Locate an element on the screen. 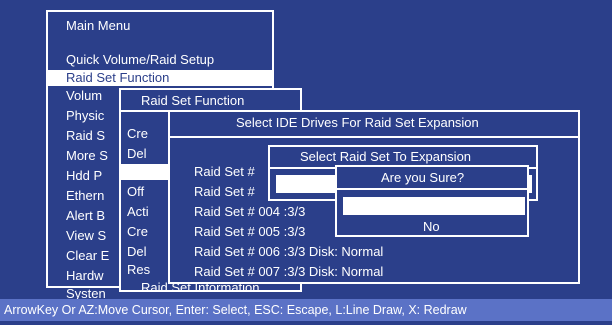 This screenshot has width=612, height=325. rsf-item-create-hot: Cre is located at coordinates (137, 232).